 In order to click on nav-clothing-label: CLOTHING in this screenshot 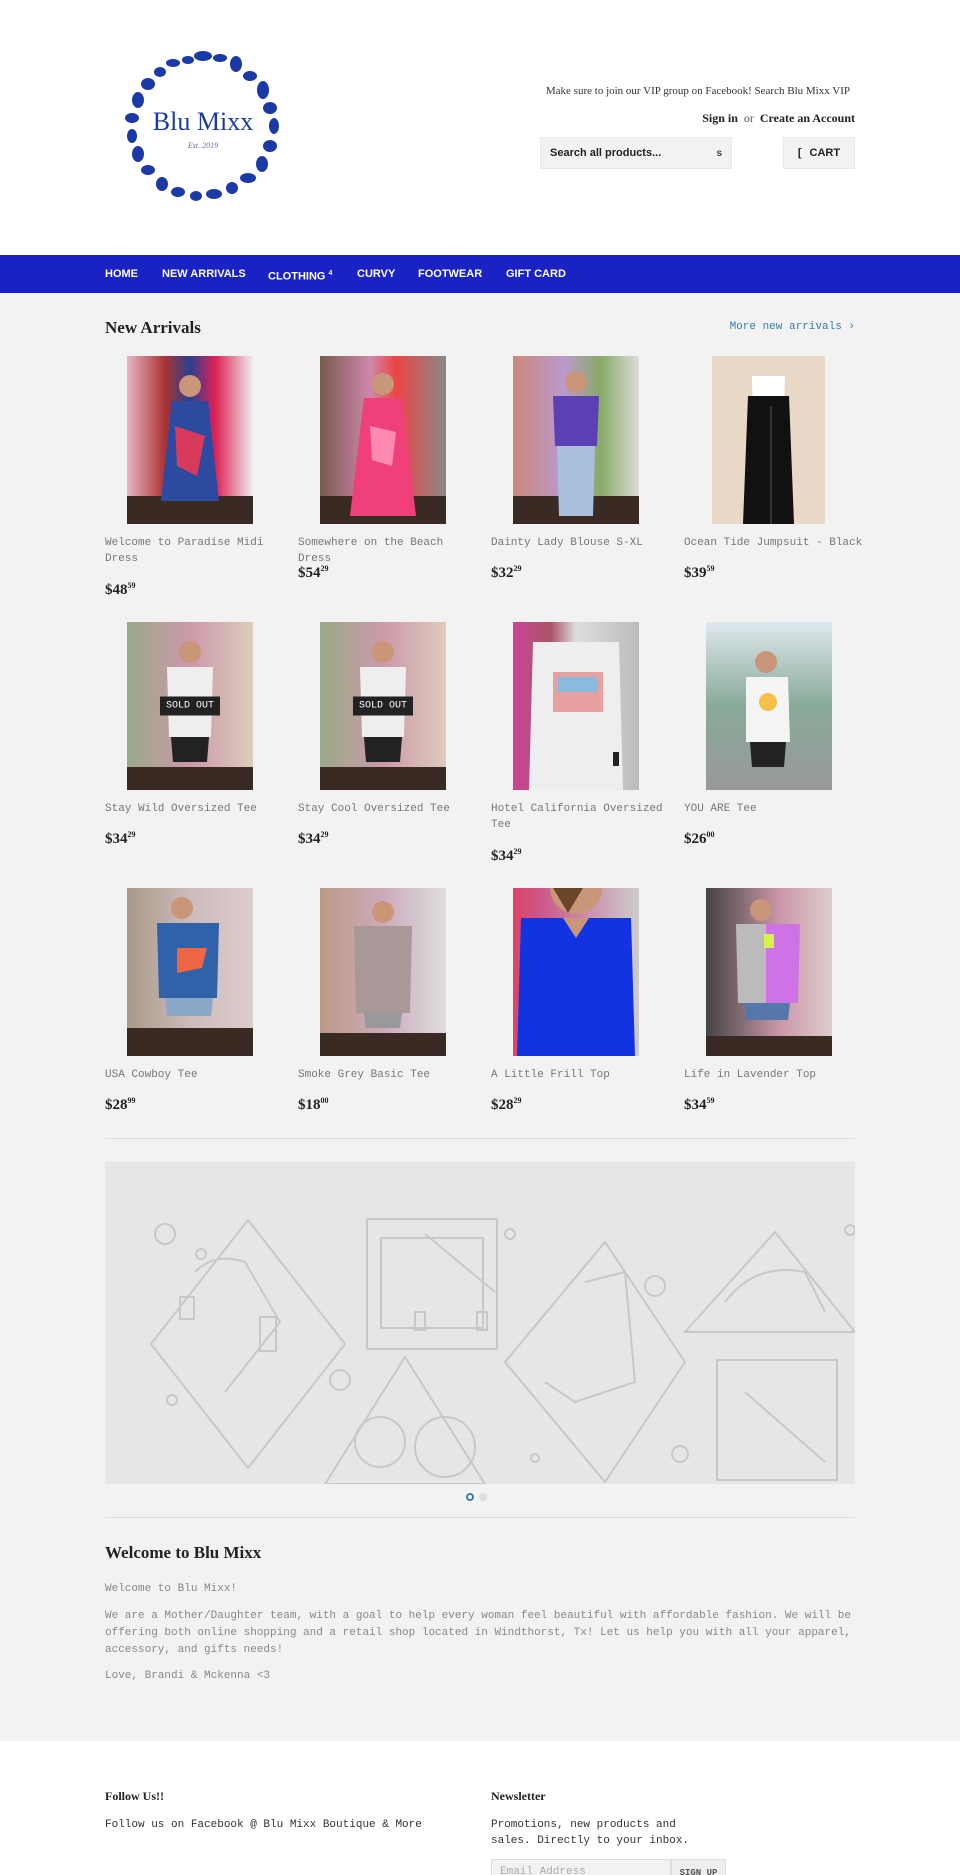, I will do `click(297, 276)`.